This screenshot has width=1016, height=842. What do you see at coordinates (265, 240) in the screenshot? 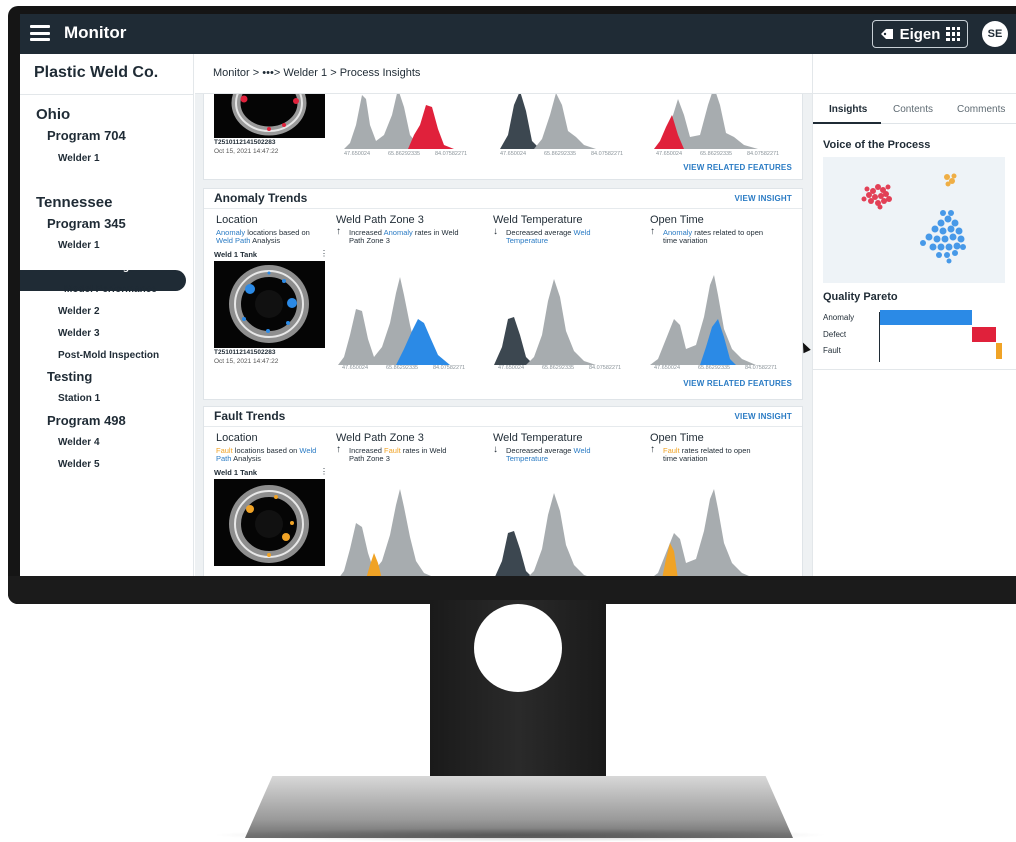
I see `description-text: Analysis` at bounding box center [265, 240].